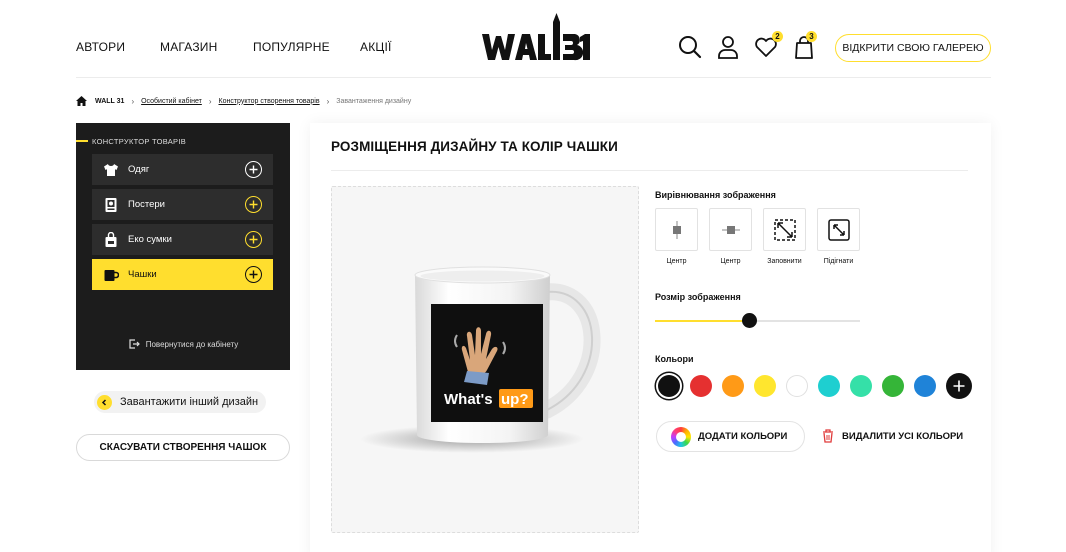 Image resolution: width=1066 pixels, height=552 pixels. I want to click on sidebar-title-text: Конструктор товарів, so click(139, 141).